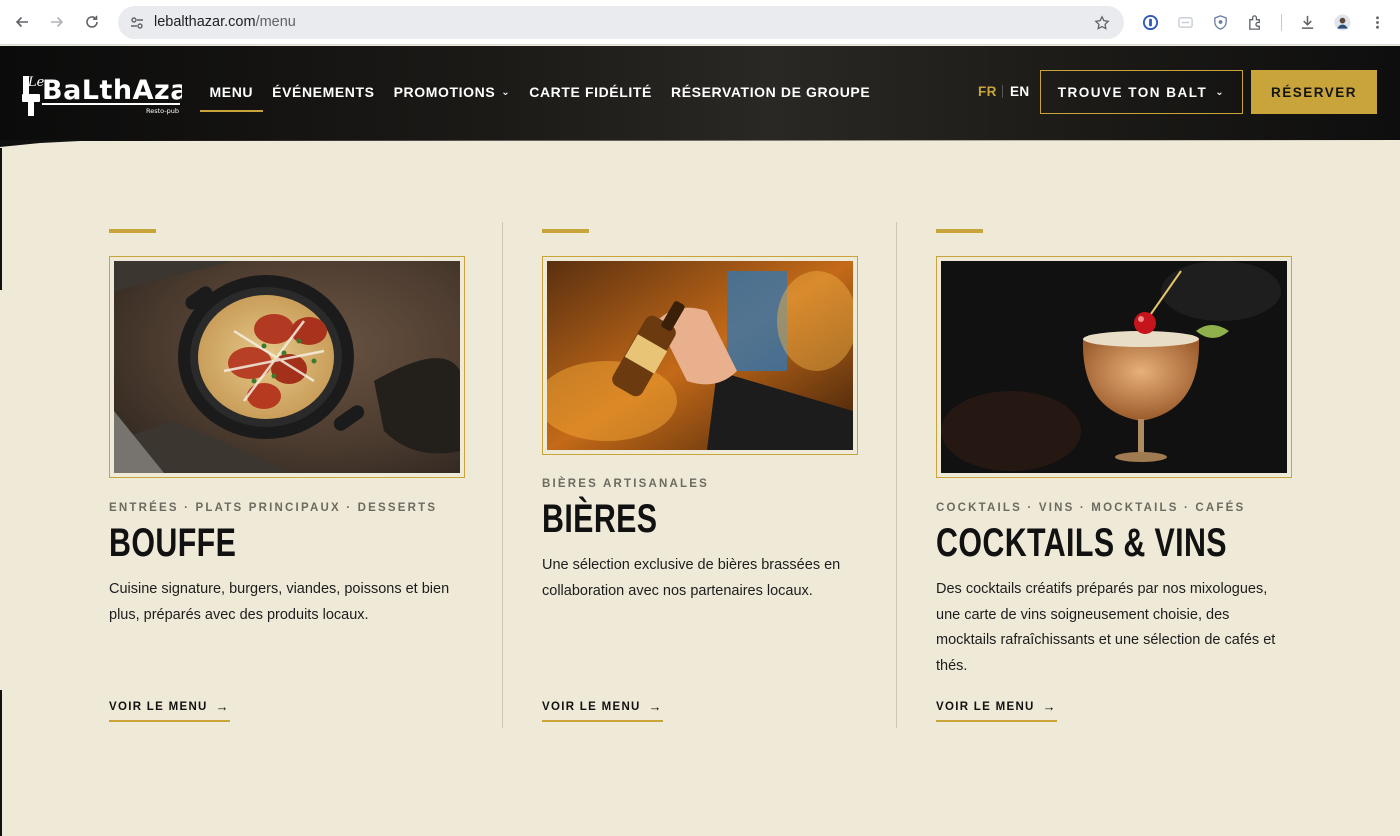 The width and height of the screenshot is (1400, 836). What do you see at coordinates (1114, 367) in the screenshot?
I see `cocktails-photo` at bounding box center [1114, 367].